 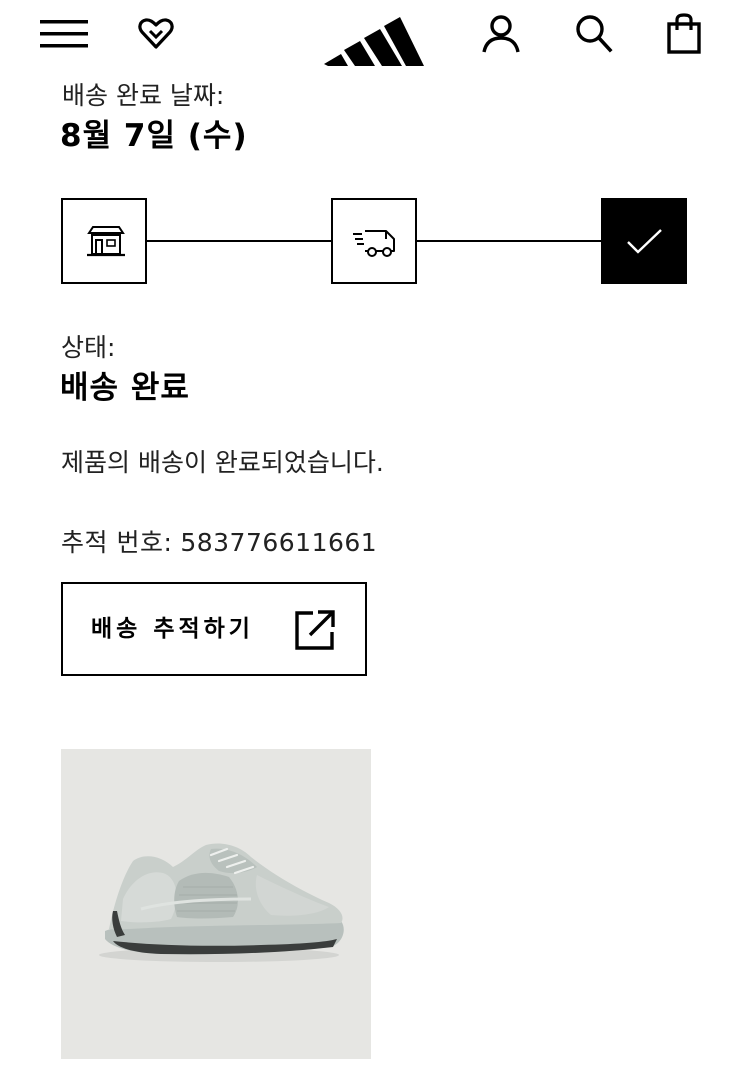 What do you see at coordinates (143, 95) in the screenshot?
I see `delivery-date-label: 배송 완료 날짜:` at bounding box center [143, 95].